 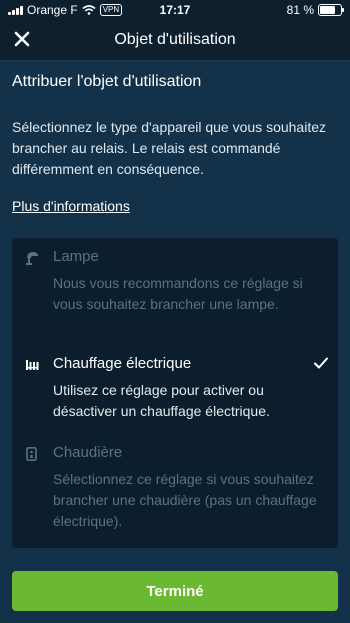 What do you see at coordinates (327, 10) in the screenshot?
I see `battery-fill` at bounding box center [327, 10].